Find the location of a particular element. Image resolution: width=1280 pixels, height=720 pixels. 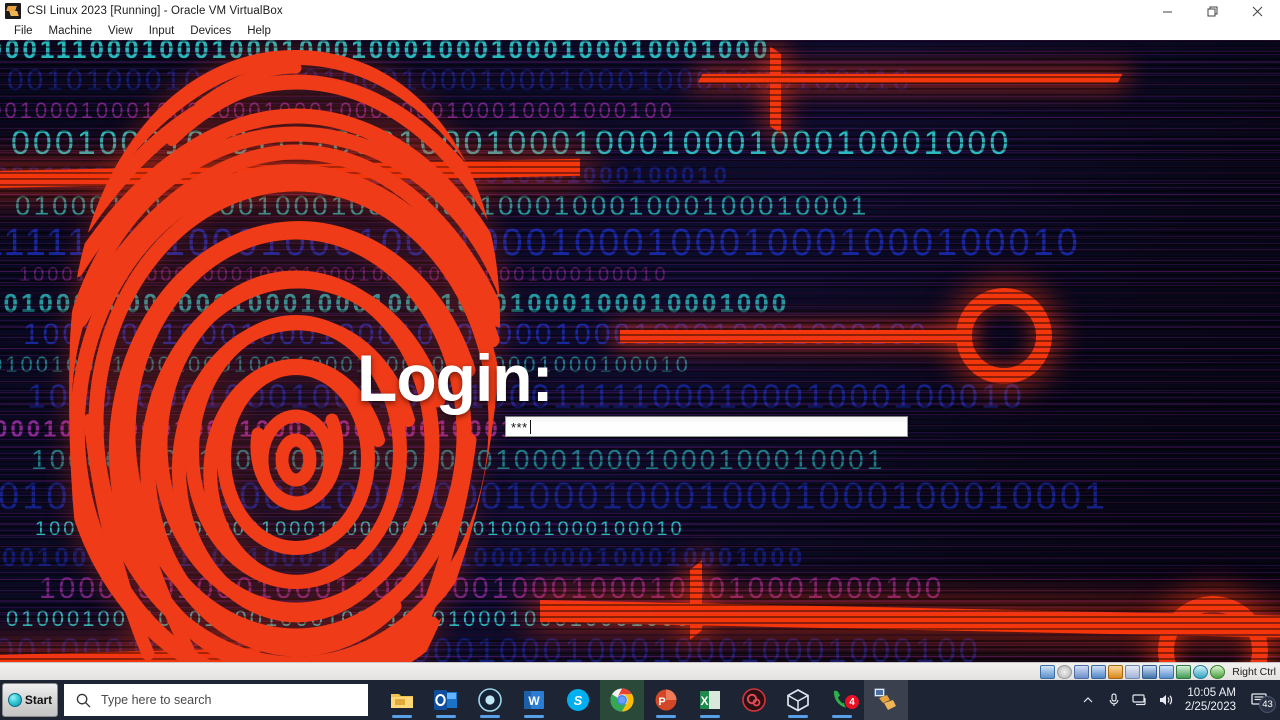

word-icon: W is located at coordinates (534, 700).